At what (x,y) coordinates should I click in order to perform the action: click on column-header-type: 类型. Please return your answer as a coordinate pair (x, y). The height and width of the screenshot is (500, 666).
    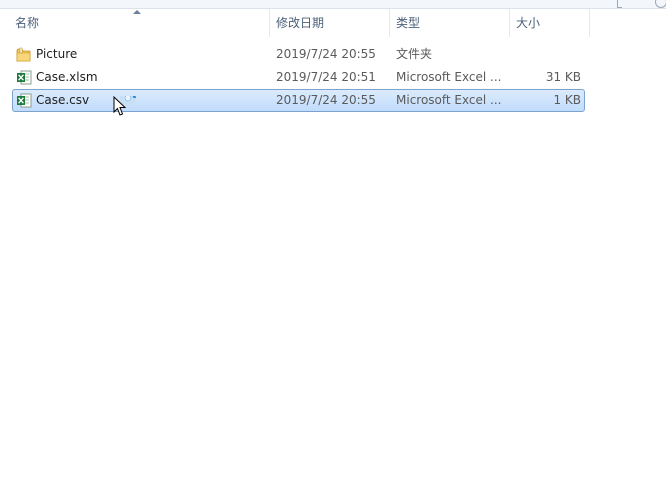
    Looking at the image, I should click on (450, 23).